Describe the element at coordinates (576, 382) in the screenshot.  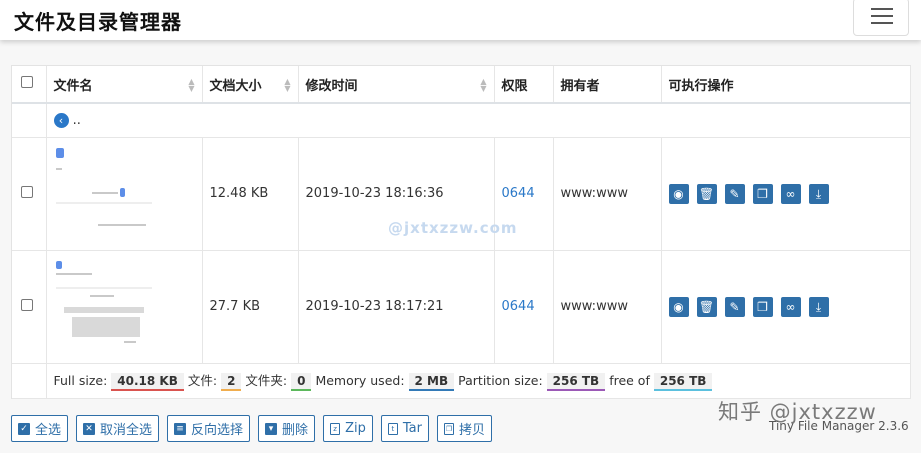
I see `partition-badge: 256 TB` at that location.